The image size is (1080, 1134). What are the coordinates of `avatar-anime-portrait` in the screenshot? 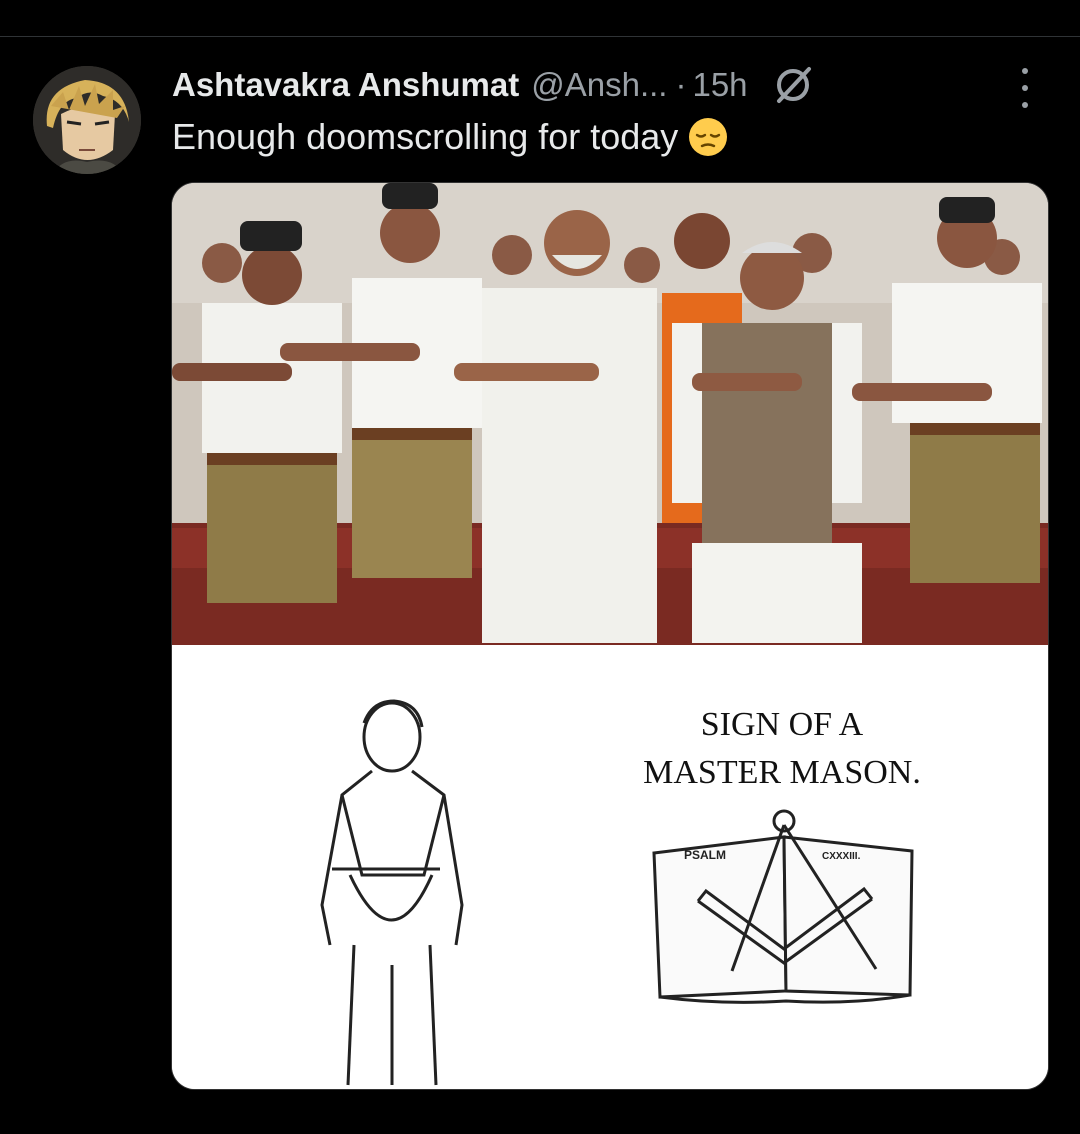 It's located at (87, 120).